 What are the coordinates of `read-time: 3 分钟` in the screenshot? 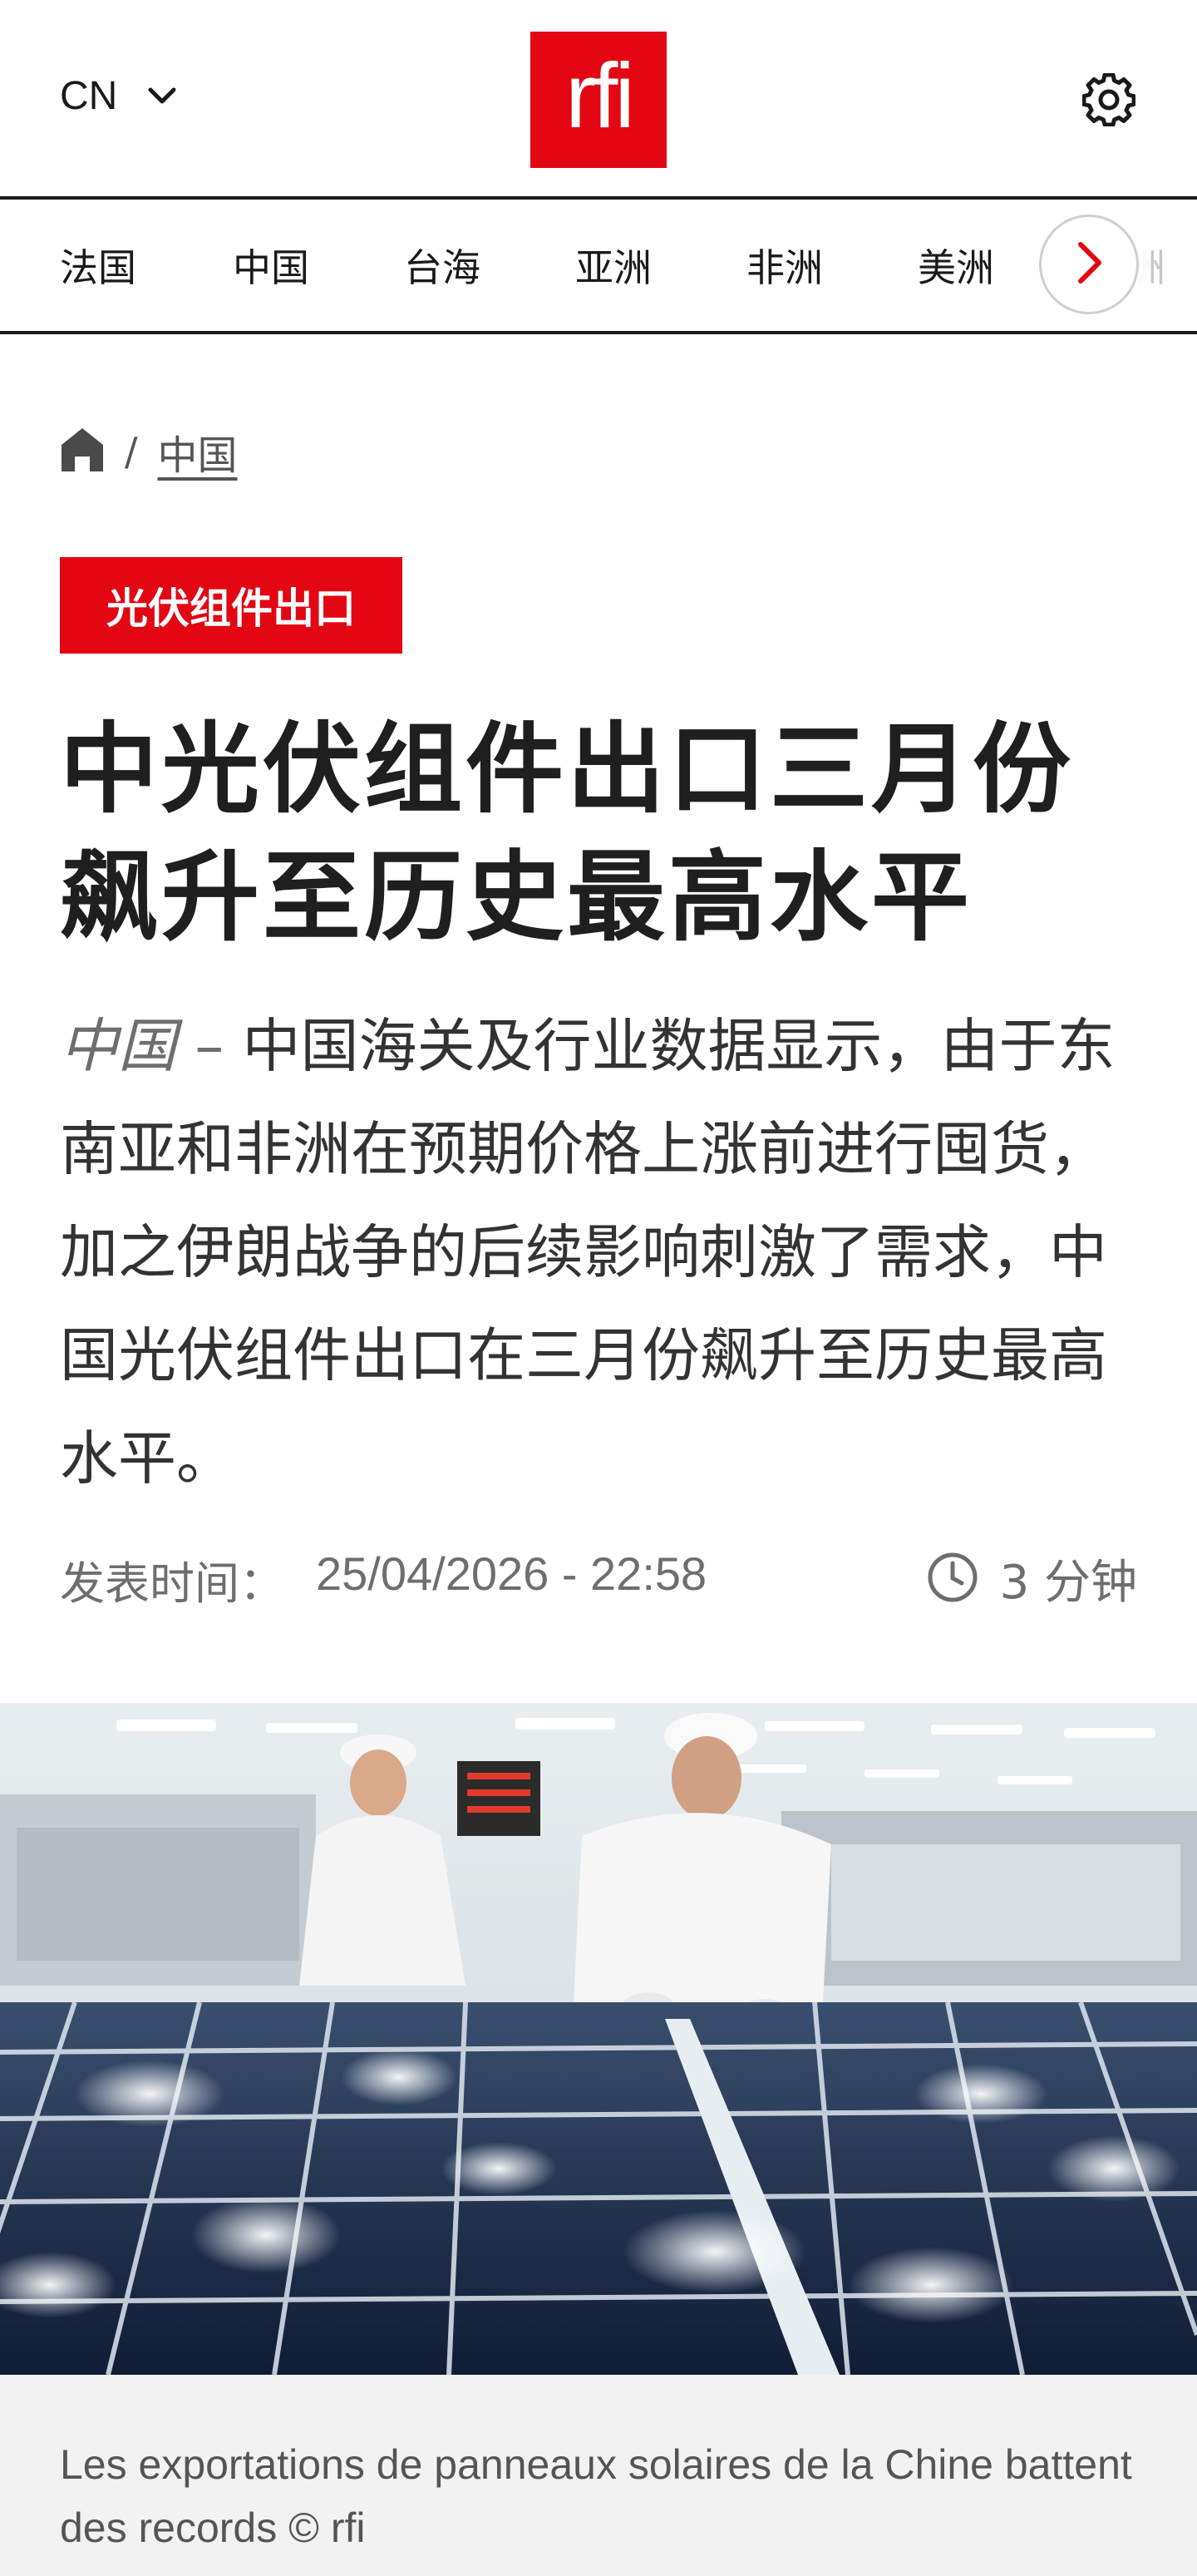 It's located at (1032, 1578).